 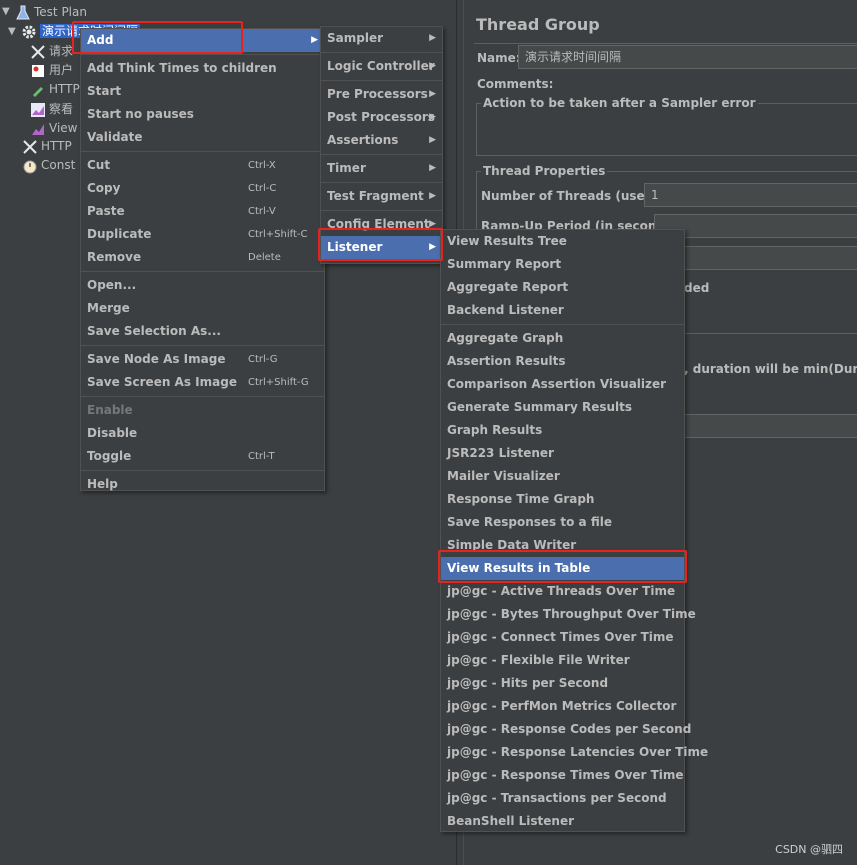 I want to click on menu-item-listener-jp-gc-response-latencies-over-time: jp@gc - Response Latencies Over Time, so click(x=574, y=752).